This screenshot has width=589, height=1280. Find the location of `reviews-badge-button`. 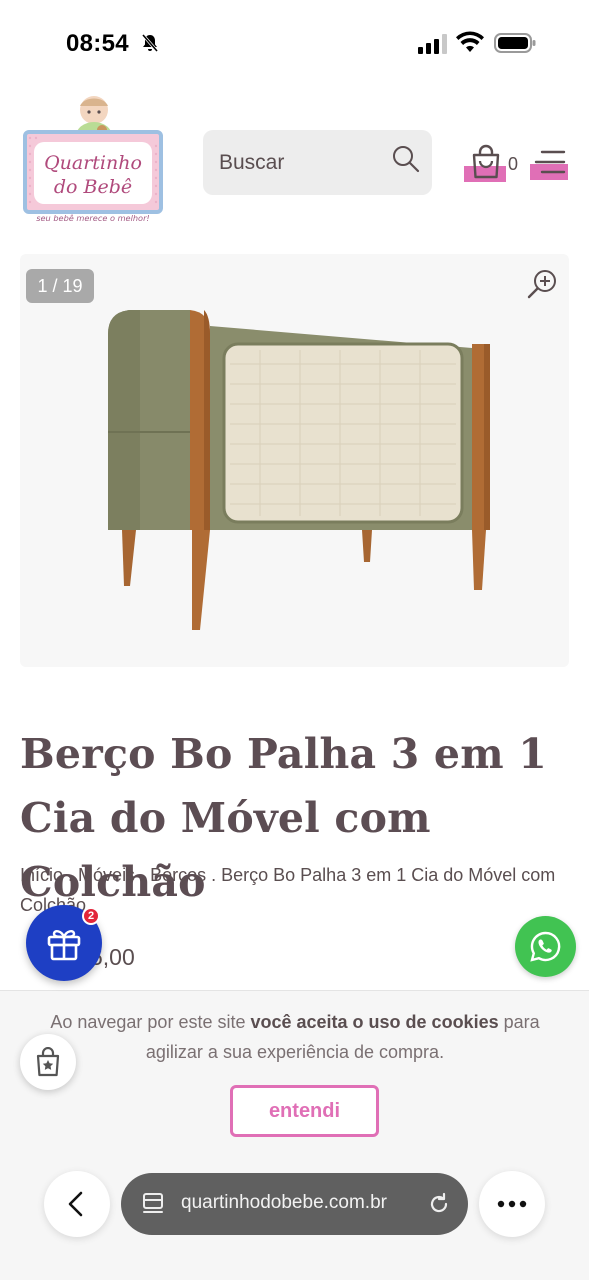

reviews-badge-button is located at coordinates (48, 1062).